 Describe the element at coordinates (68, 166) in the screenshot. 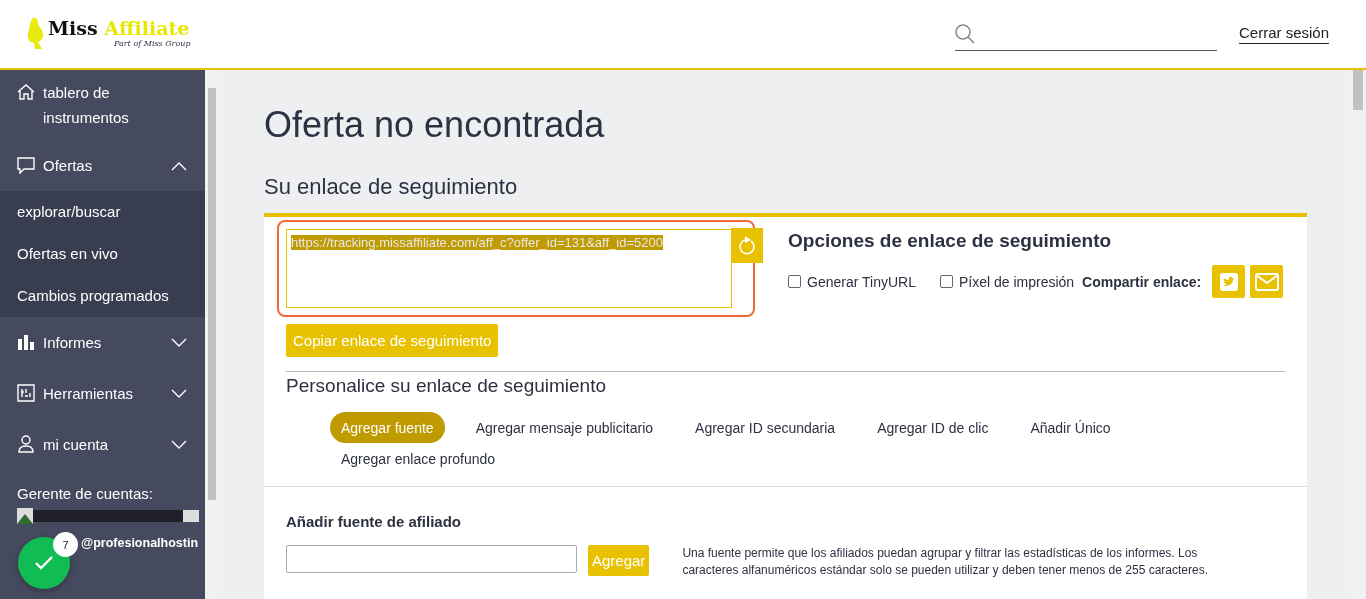

I see `nav-label: Ofertas` at that location.